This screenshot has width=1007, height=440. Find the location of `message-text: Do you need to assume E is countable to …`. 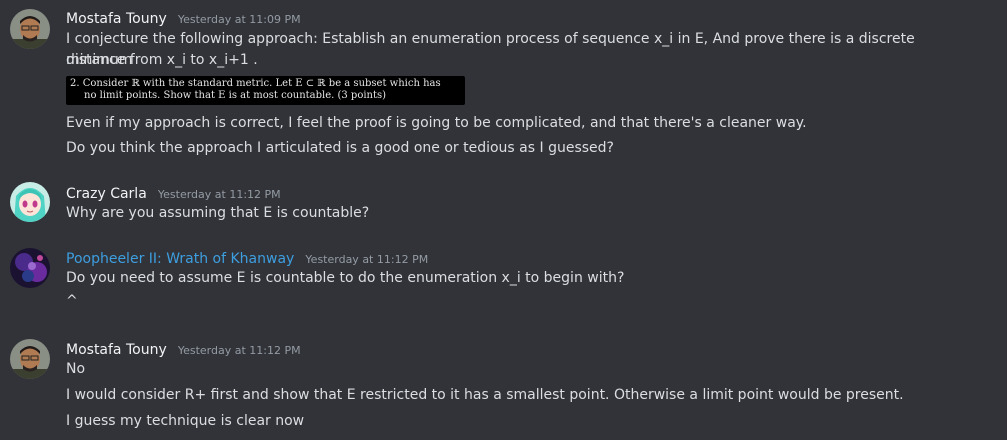

message-text: Do you need to assume E is countable to … is located at coordinates (345, 278).